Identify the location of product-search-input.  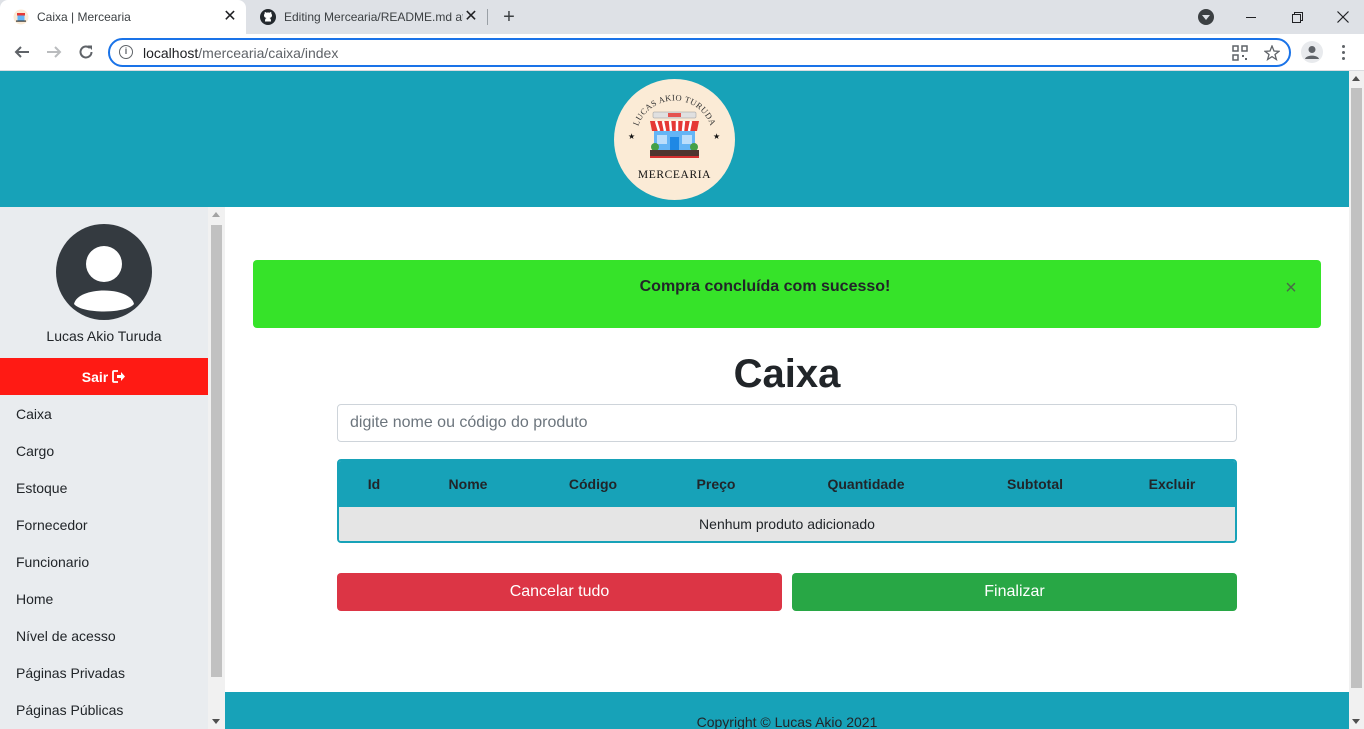
(787, 423).